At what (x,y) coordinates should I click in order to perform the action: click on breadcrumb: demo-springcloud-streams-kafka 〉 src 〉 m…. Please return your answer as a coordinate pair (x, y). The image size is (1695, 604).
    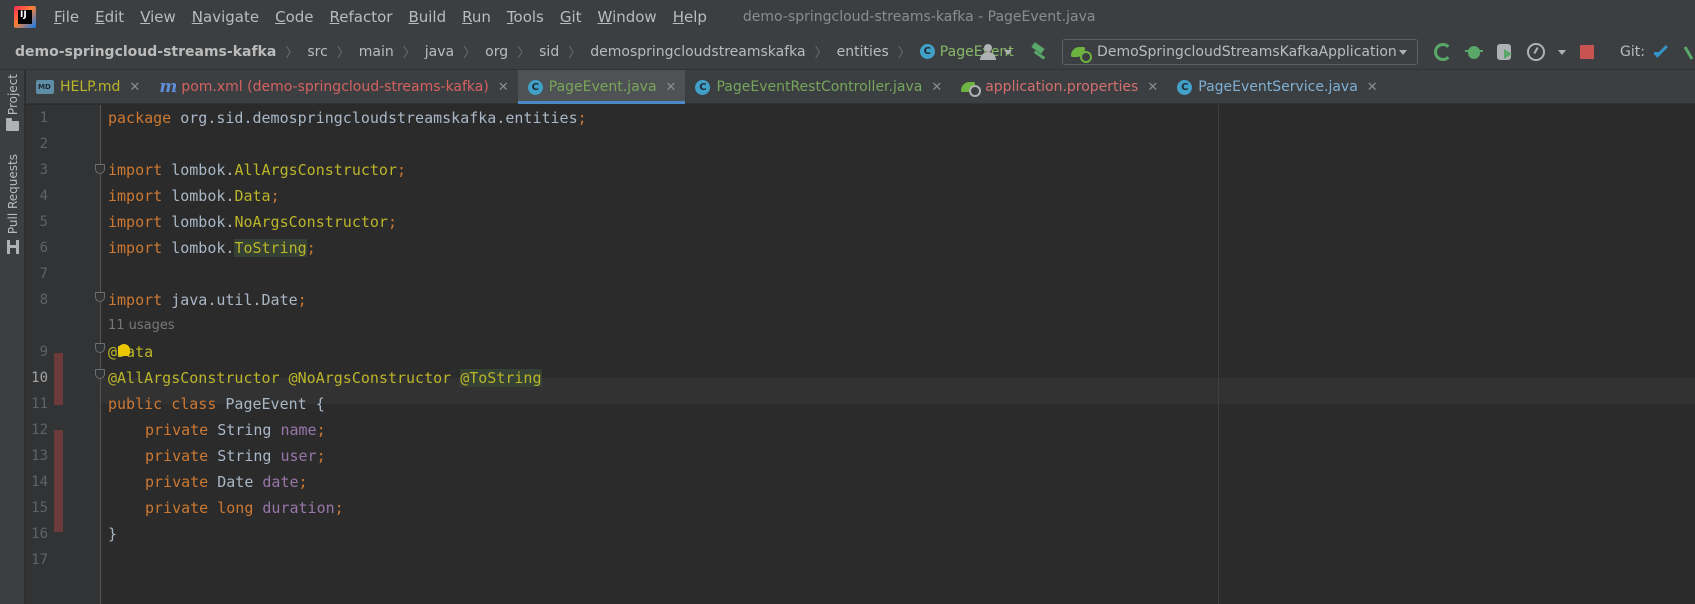
    Looking at the image, I should click on (514, 52).